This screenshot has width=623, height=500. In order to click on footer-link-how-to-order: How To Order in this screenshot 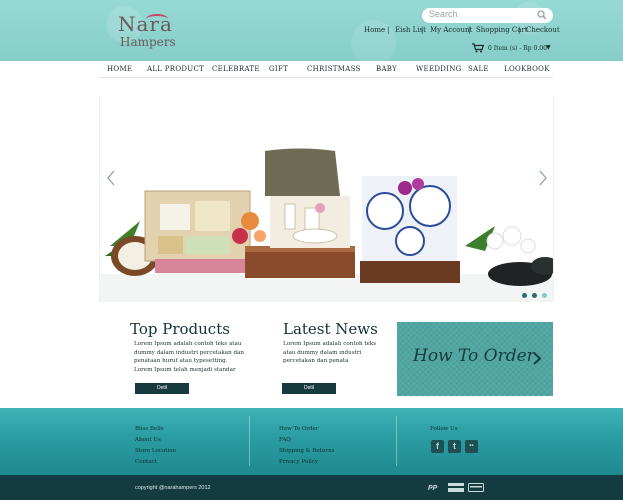, I will do `click(298, 429)`.